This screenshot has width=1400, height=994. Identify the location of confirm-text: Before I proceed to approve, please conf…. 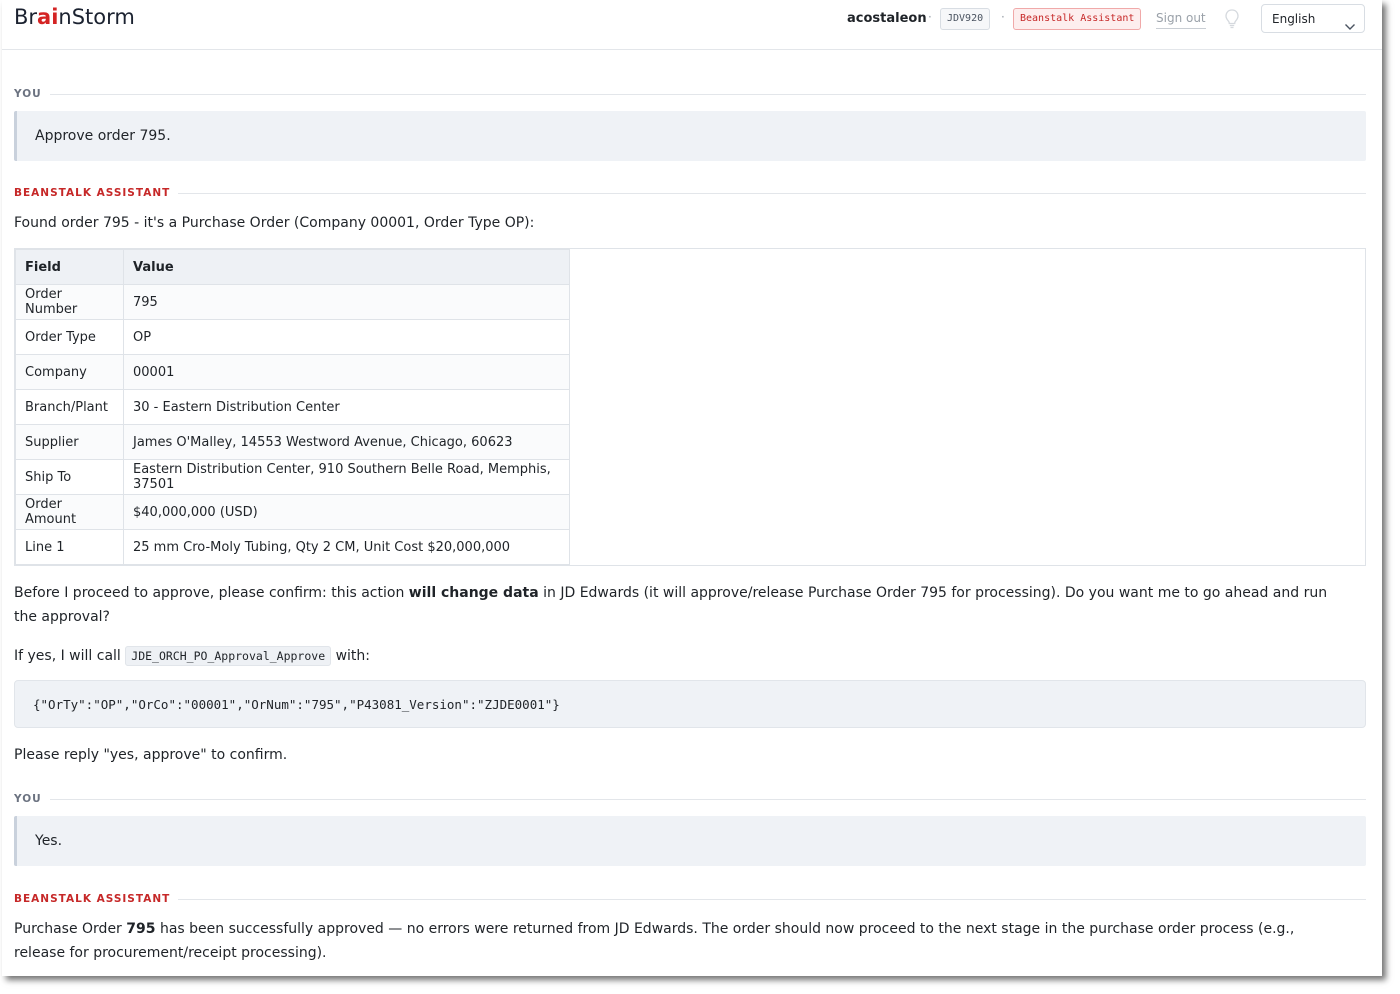
(211, 593).